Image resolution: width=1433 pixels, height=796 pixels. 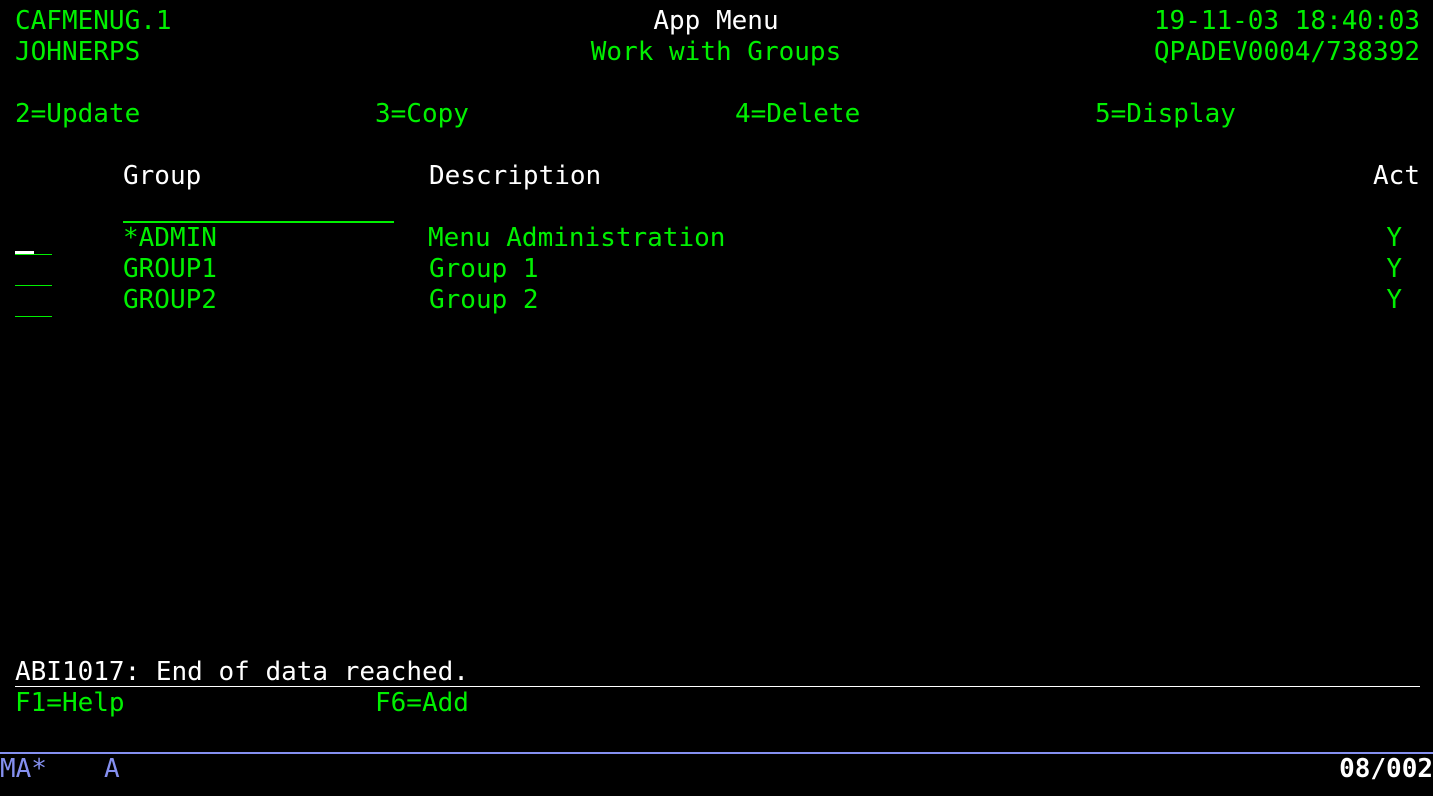 What do you see at coordinates (422, 703) in the screenshot?
I see `f6-add-key: F6=Add` at bounding box center [422, 703].